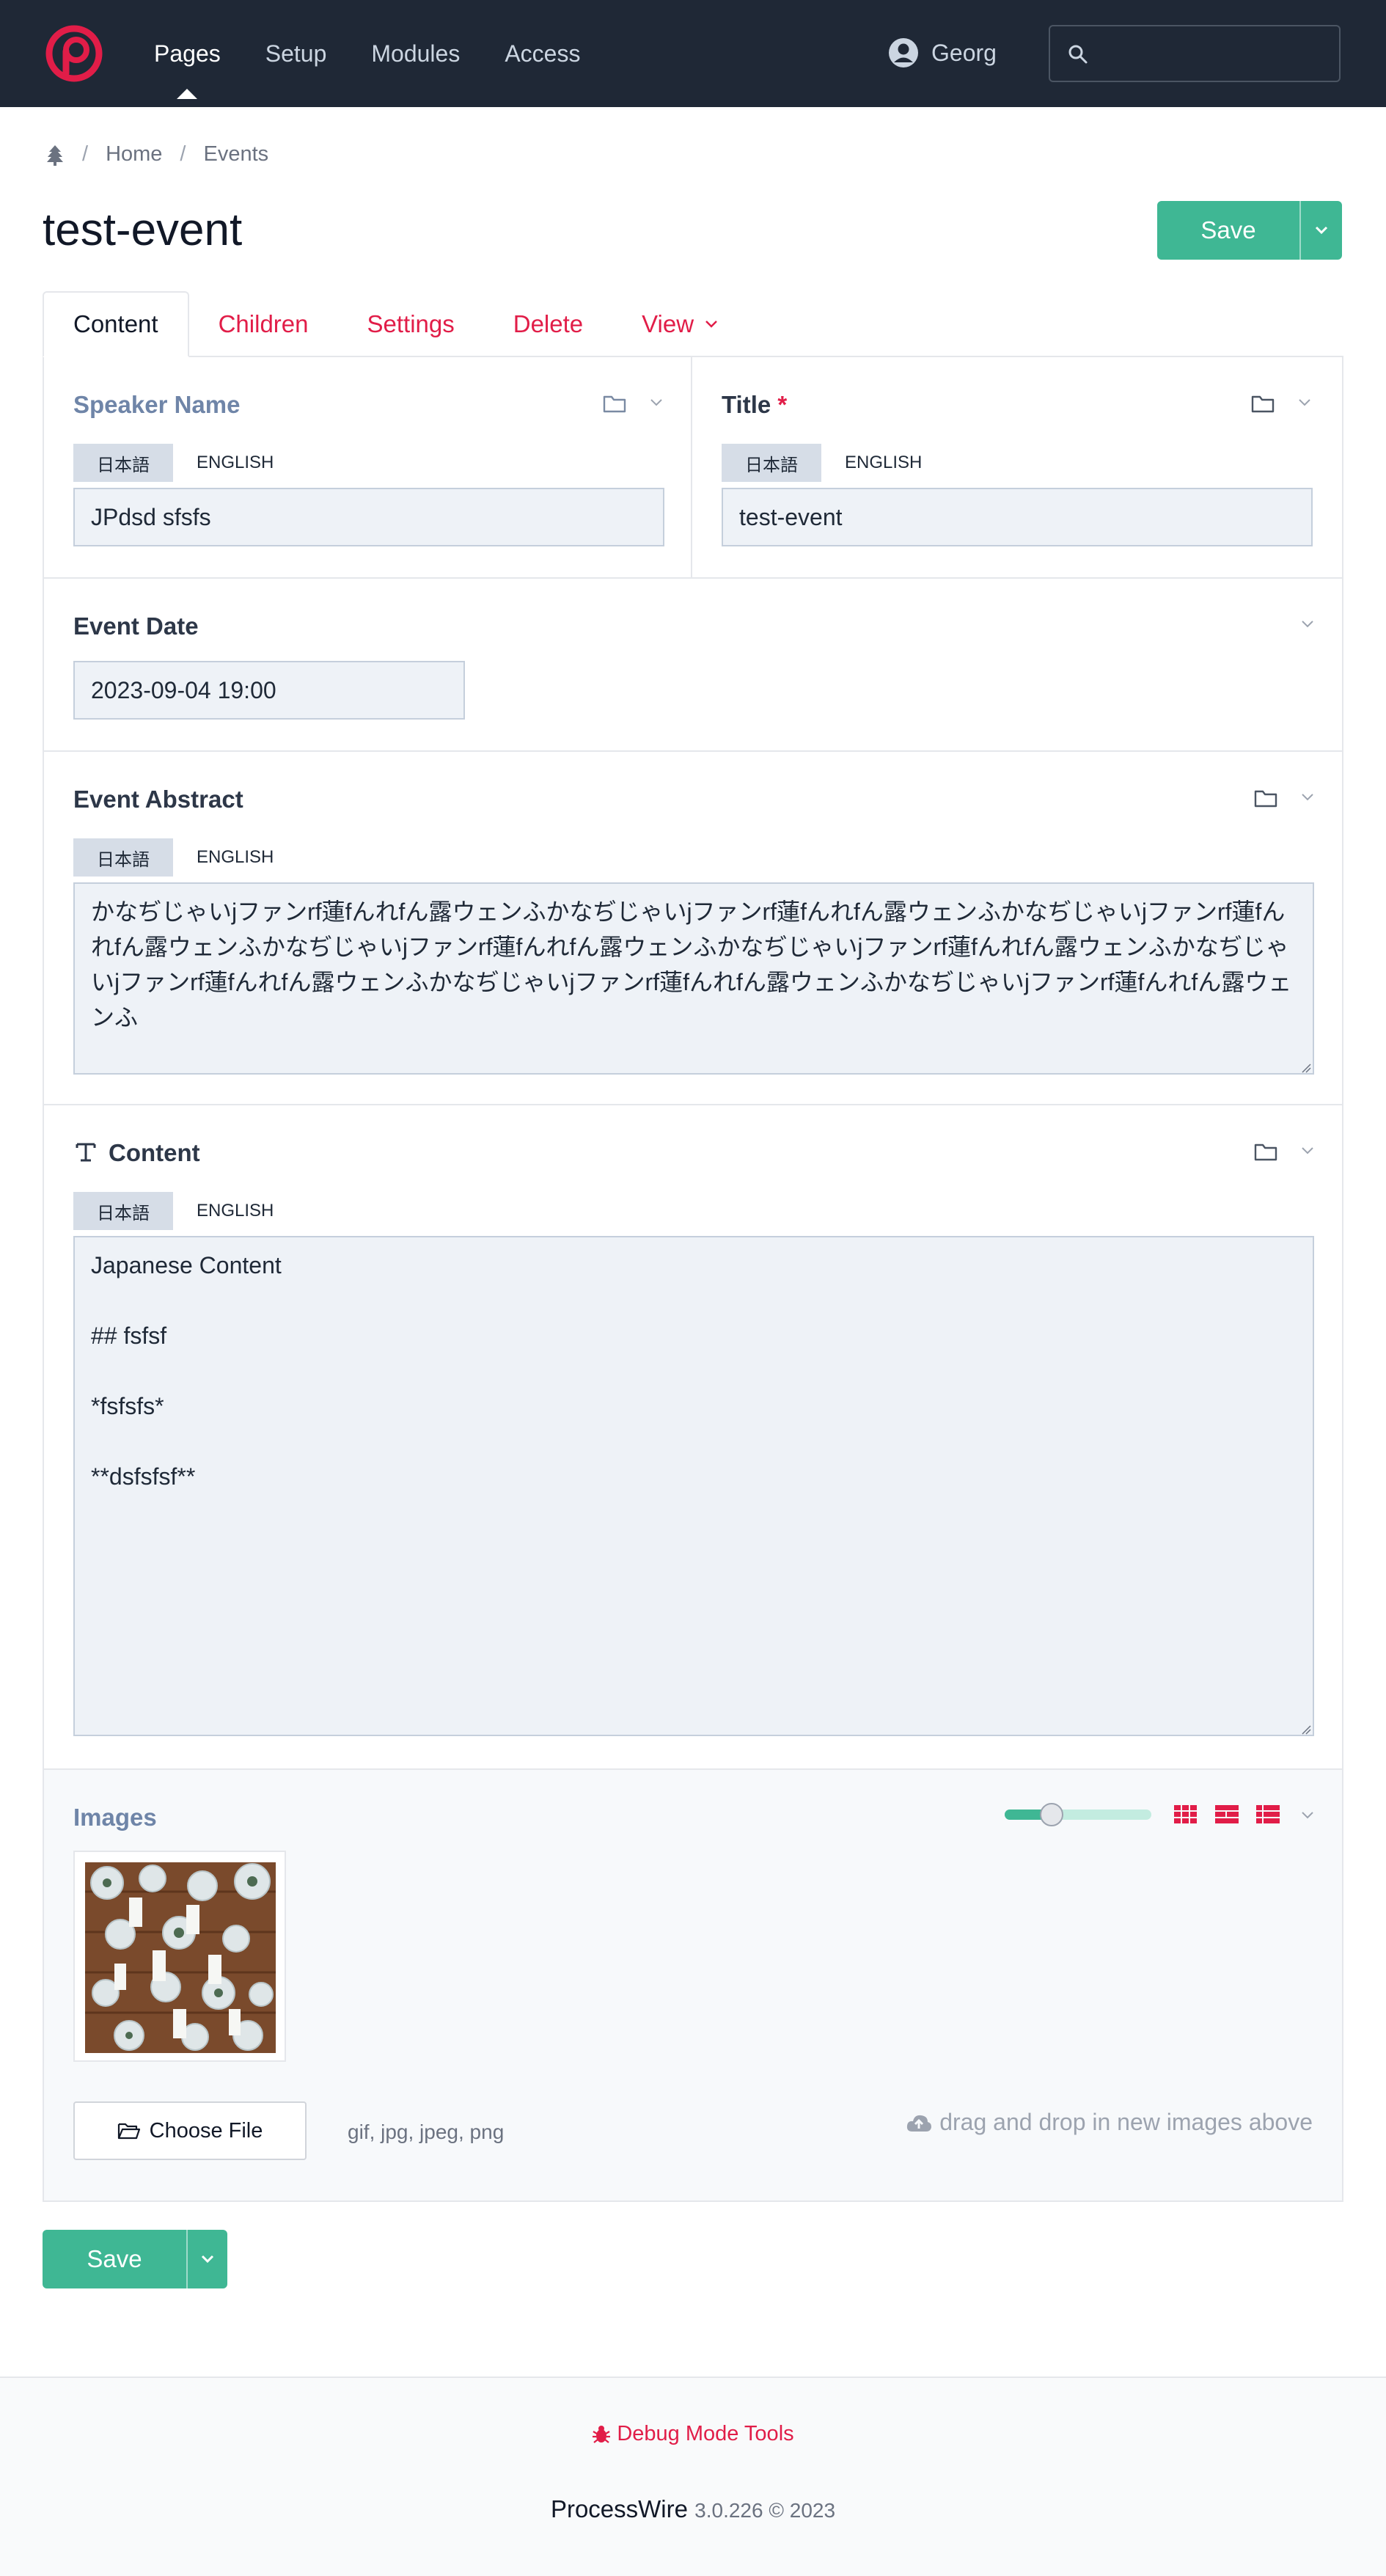 This screenshot has width=1386, height=2576. I want to click on event-photo-image, so click(180, 1958).